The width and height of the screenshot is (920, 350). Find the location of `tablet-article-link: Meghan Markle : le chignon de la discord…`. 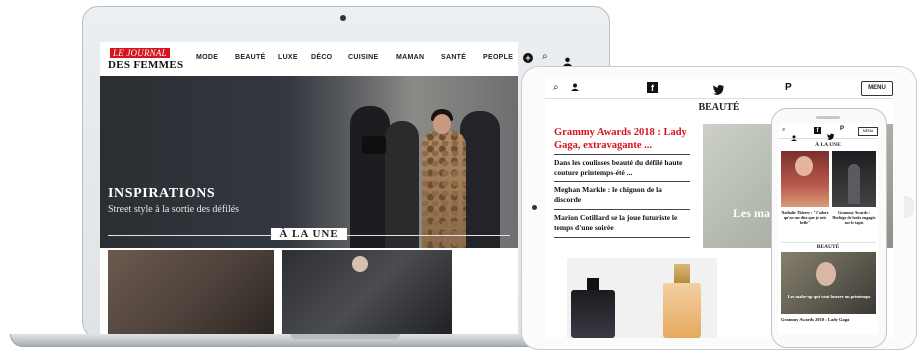

tablet-article-link: Meghan Markle : le chignon de la discord… is located at coordinates (622, 195).